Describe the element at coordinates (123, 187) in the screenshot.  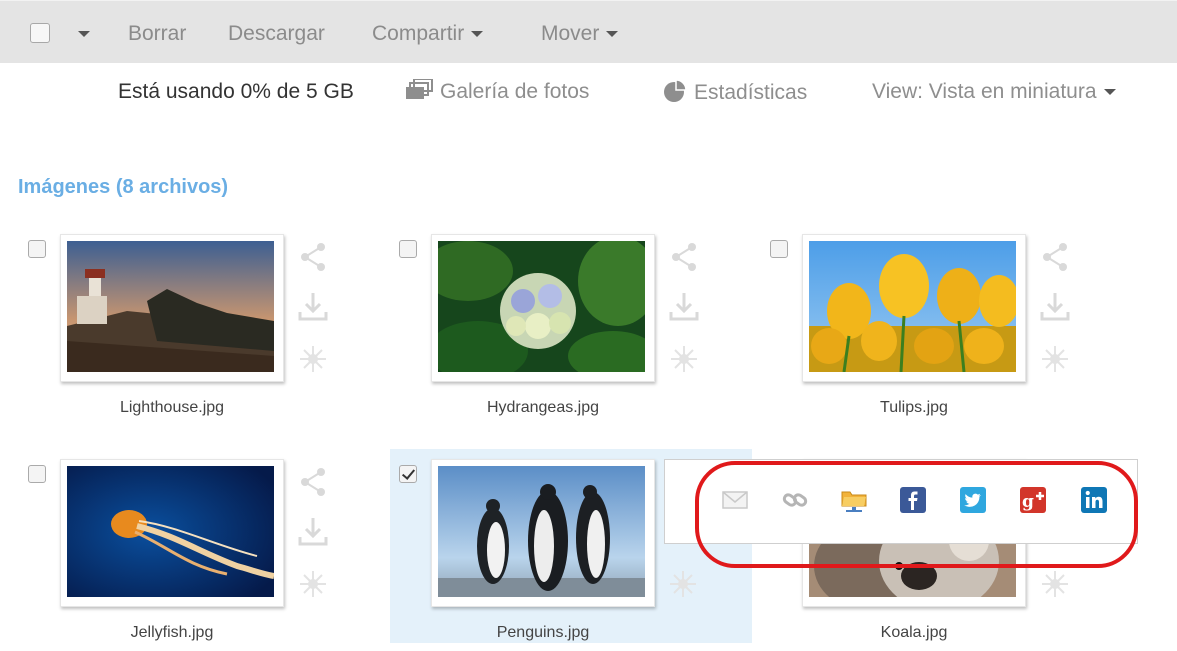
I see `section-title: Imágenes (8 archivos)` at that location.